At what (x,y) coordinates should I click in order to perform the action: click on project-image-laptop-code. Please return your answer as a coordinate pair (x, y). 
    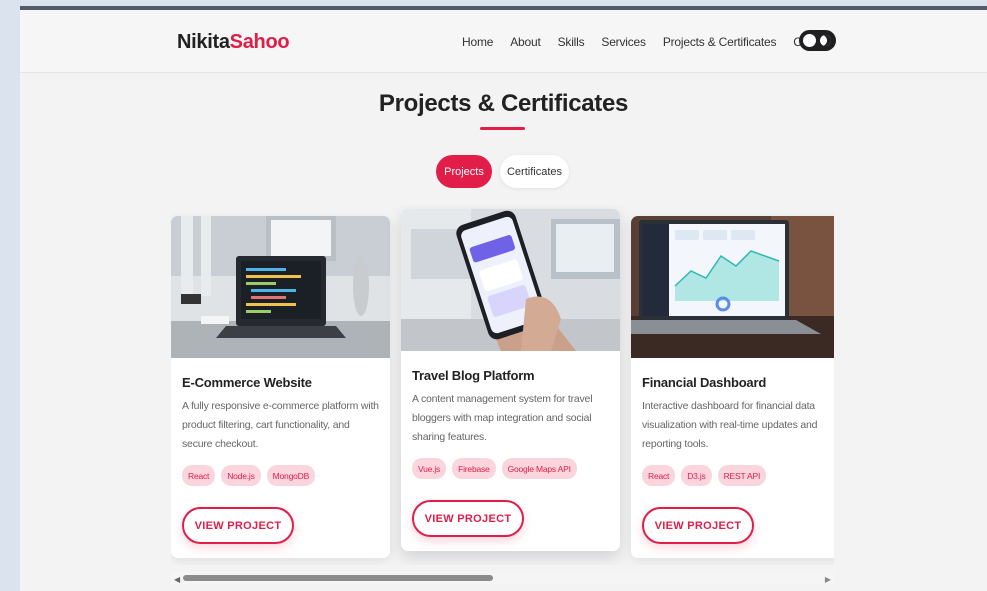
    Looking at the image, I should click on (280, 287).